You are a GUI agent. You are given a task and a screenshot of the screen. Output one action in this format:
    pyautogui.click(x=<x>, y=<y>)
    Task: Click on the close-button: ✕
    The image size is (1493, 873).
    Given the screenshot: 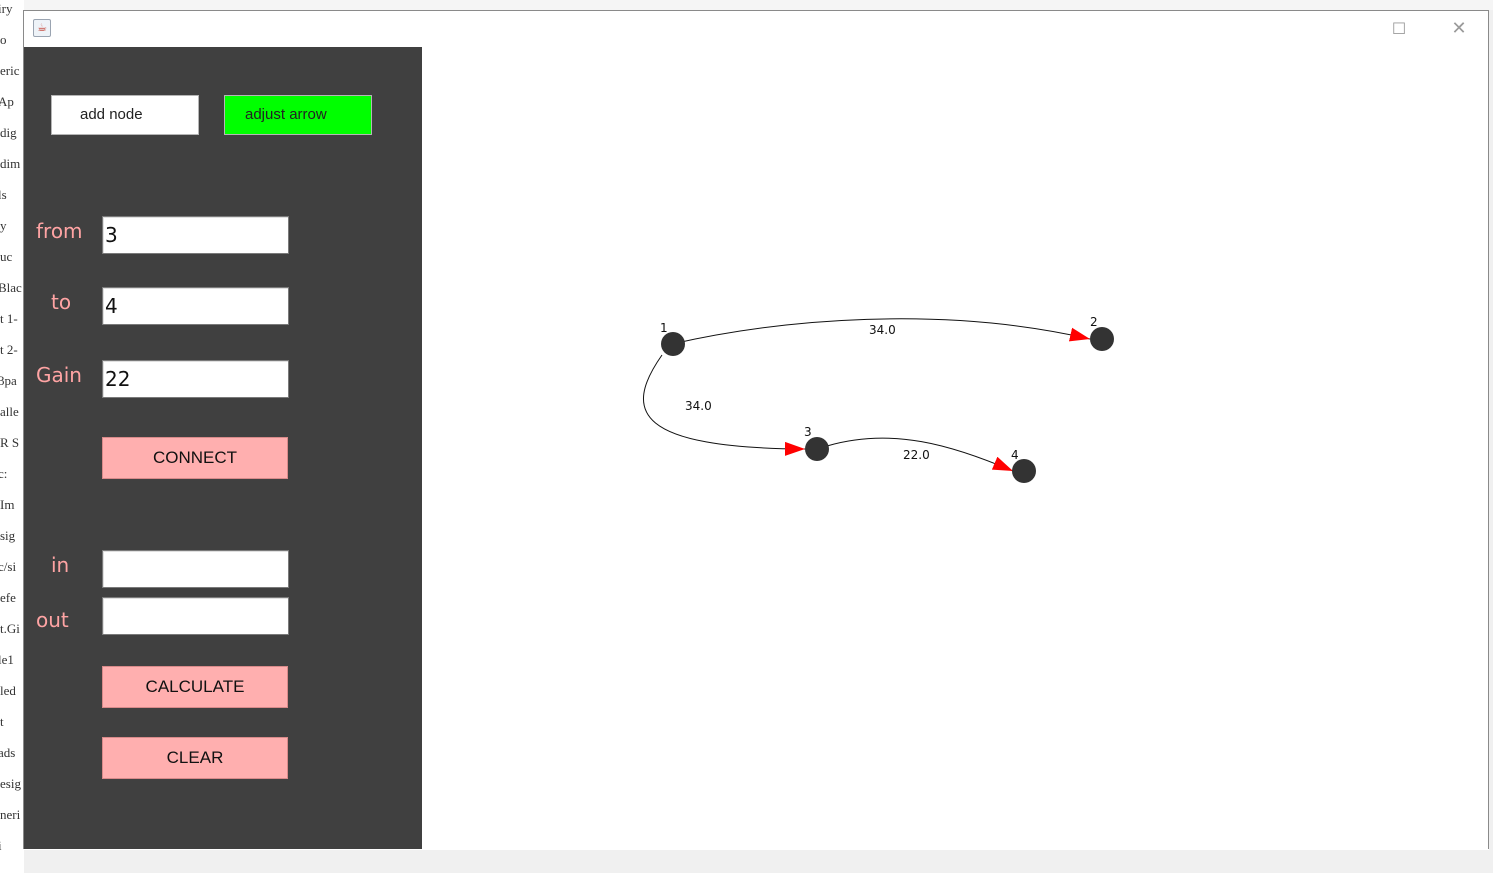 What is the action you would take?
    pyautogui.click(x=1459, y=29)
    